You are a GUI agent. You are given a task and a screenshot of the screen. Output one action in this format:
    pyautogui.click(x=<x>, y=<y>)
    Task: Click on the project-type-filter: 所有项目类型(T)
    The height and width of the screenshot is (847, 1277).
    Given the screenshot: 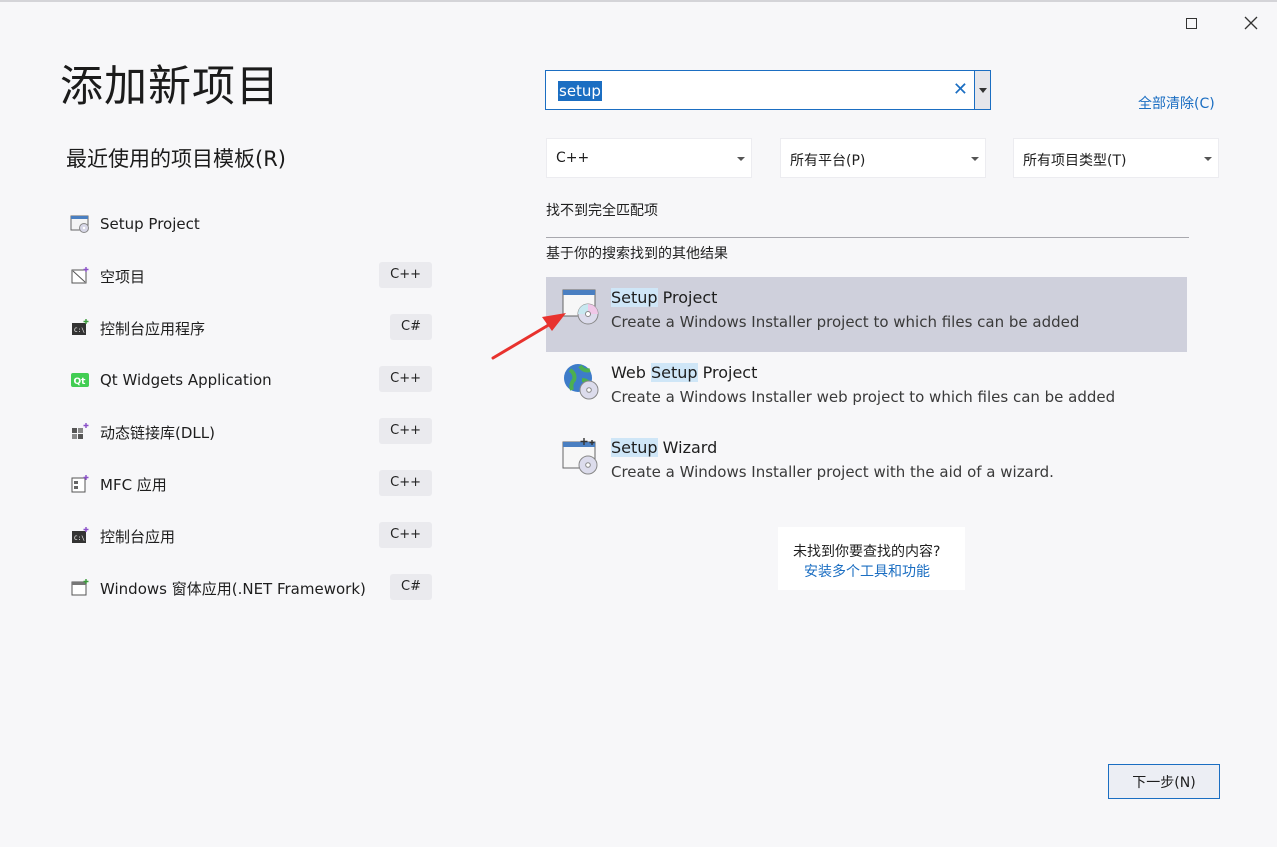 What is the action you would take?
    pyautogui.click(x=1116, y=158)
    